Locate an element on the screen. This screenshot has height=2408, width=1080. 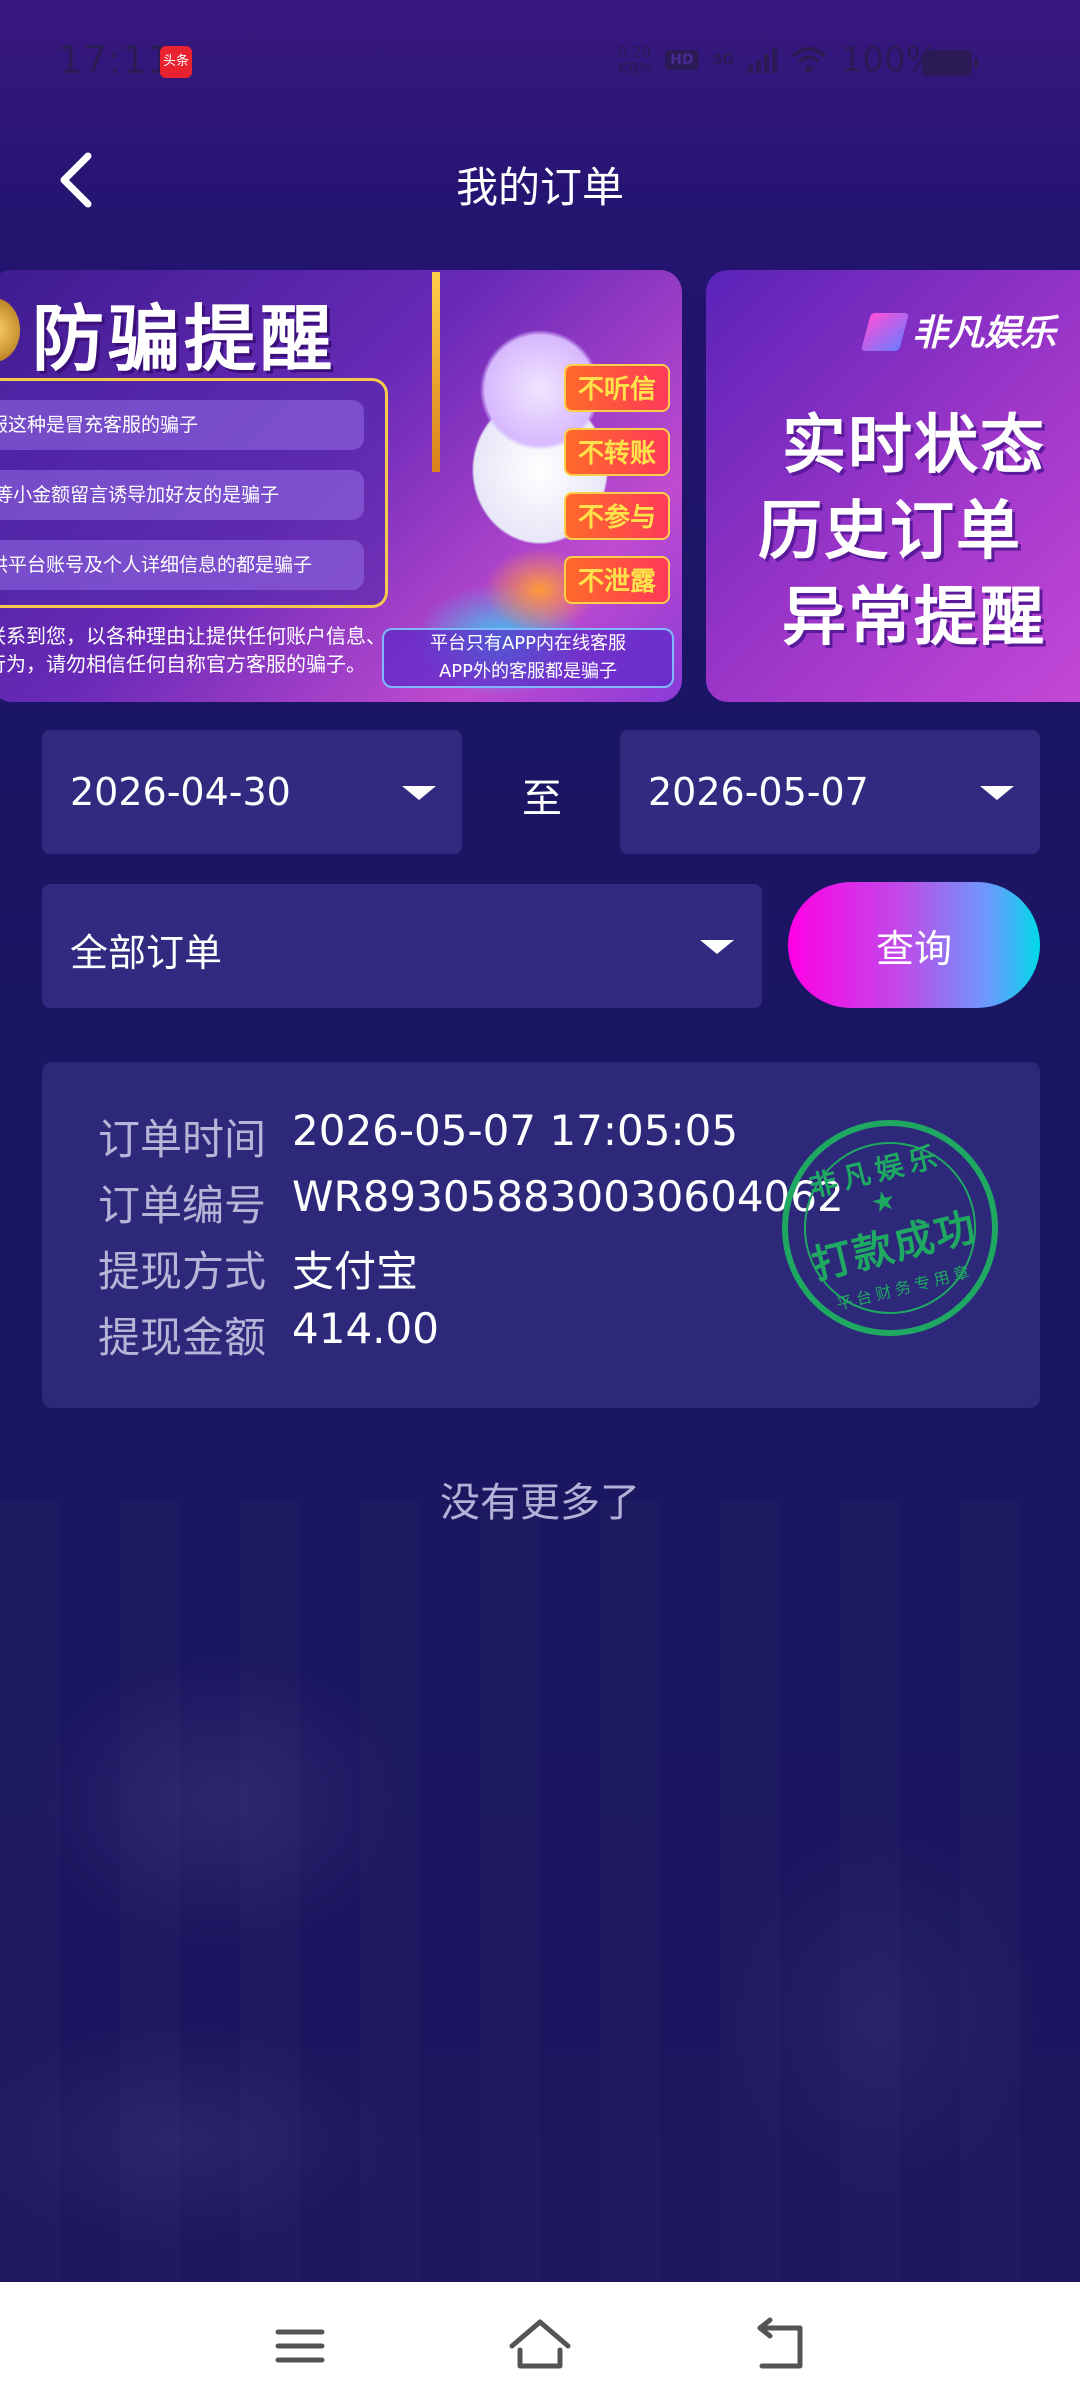
banner-tag: 不参与 is located at coordinates (617, 516).